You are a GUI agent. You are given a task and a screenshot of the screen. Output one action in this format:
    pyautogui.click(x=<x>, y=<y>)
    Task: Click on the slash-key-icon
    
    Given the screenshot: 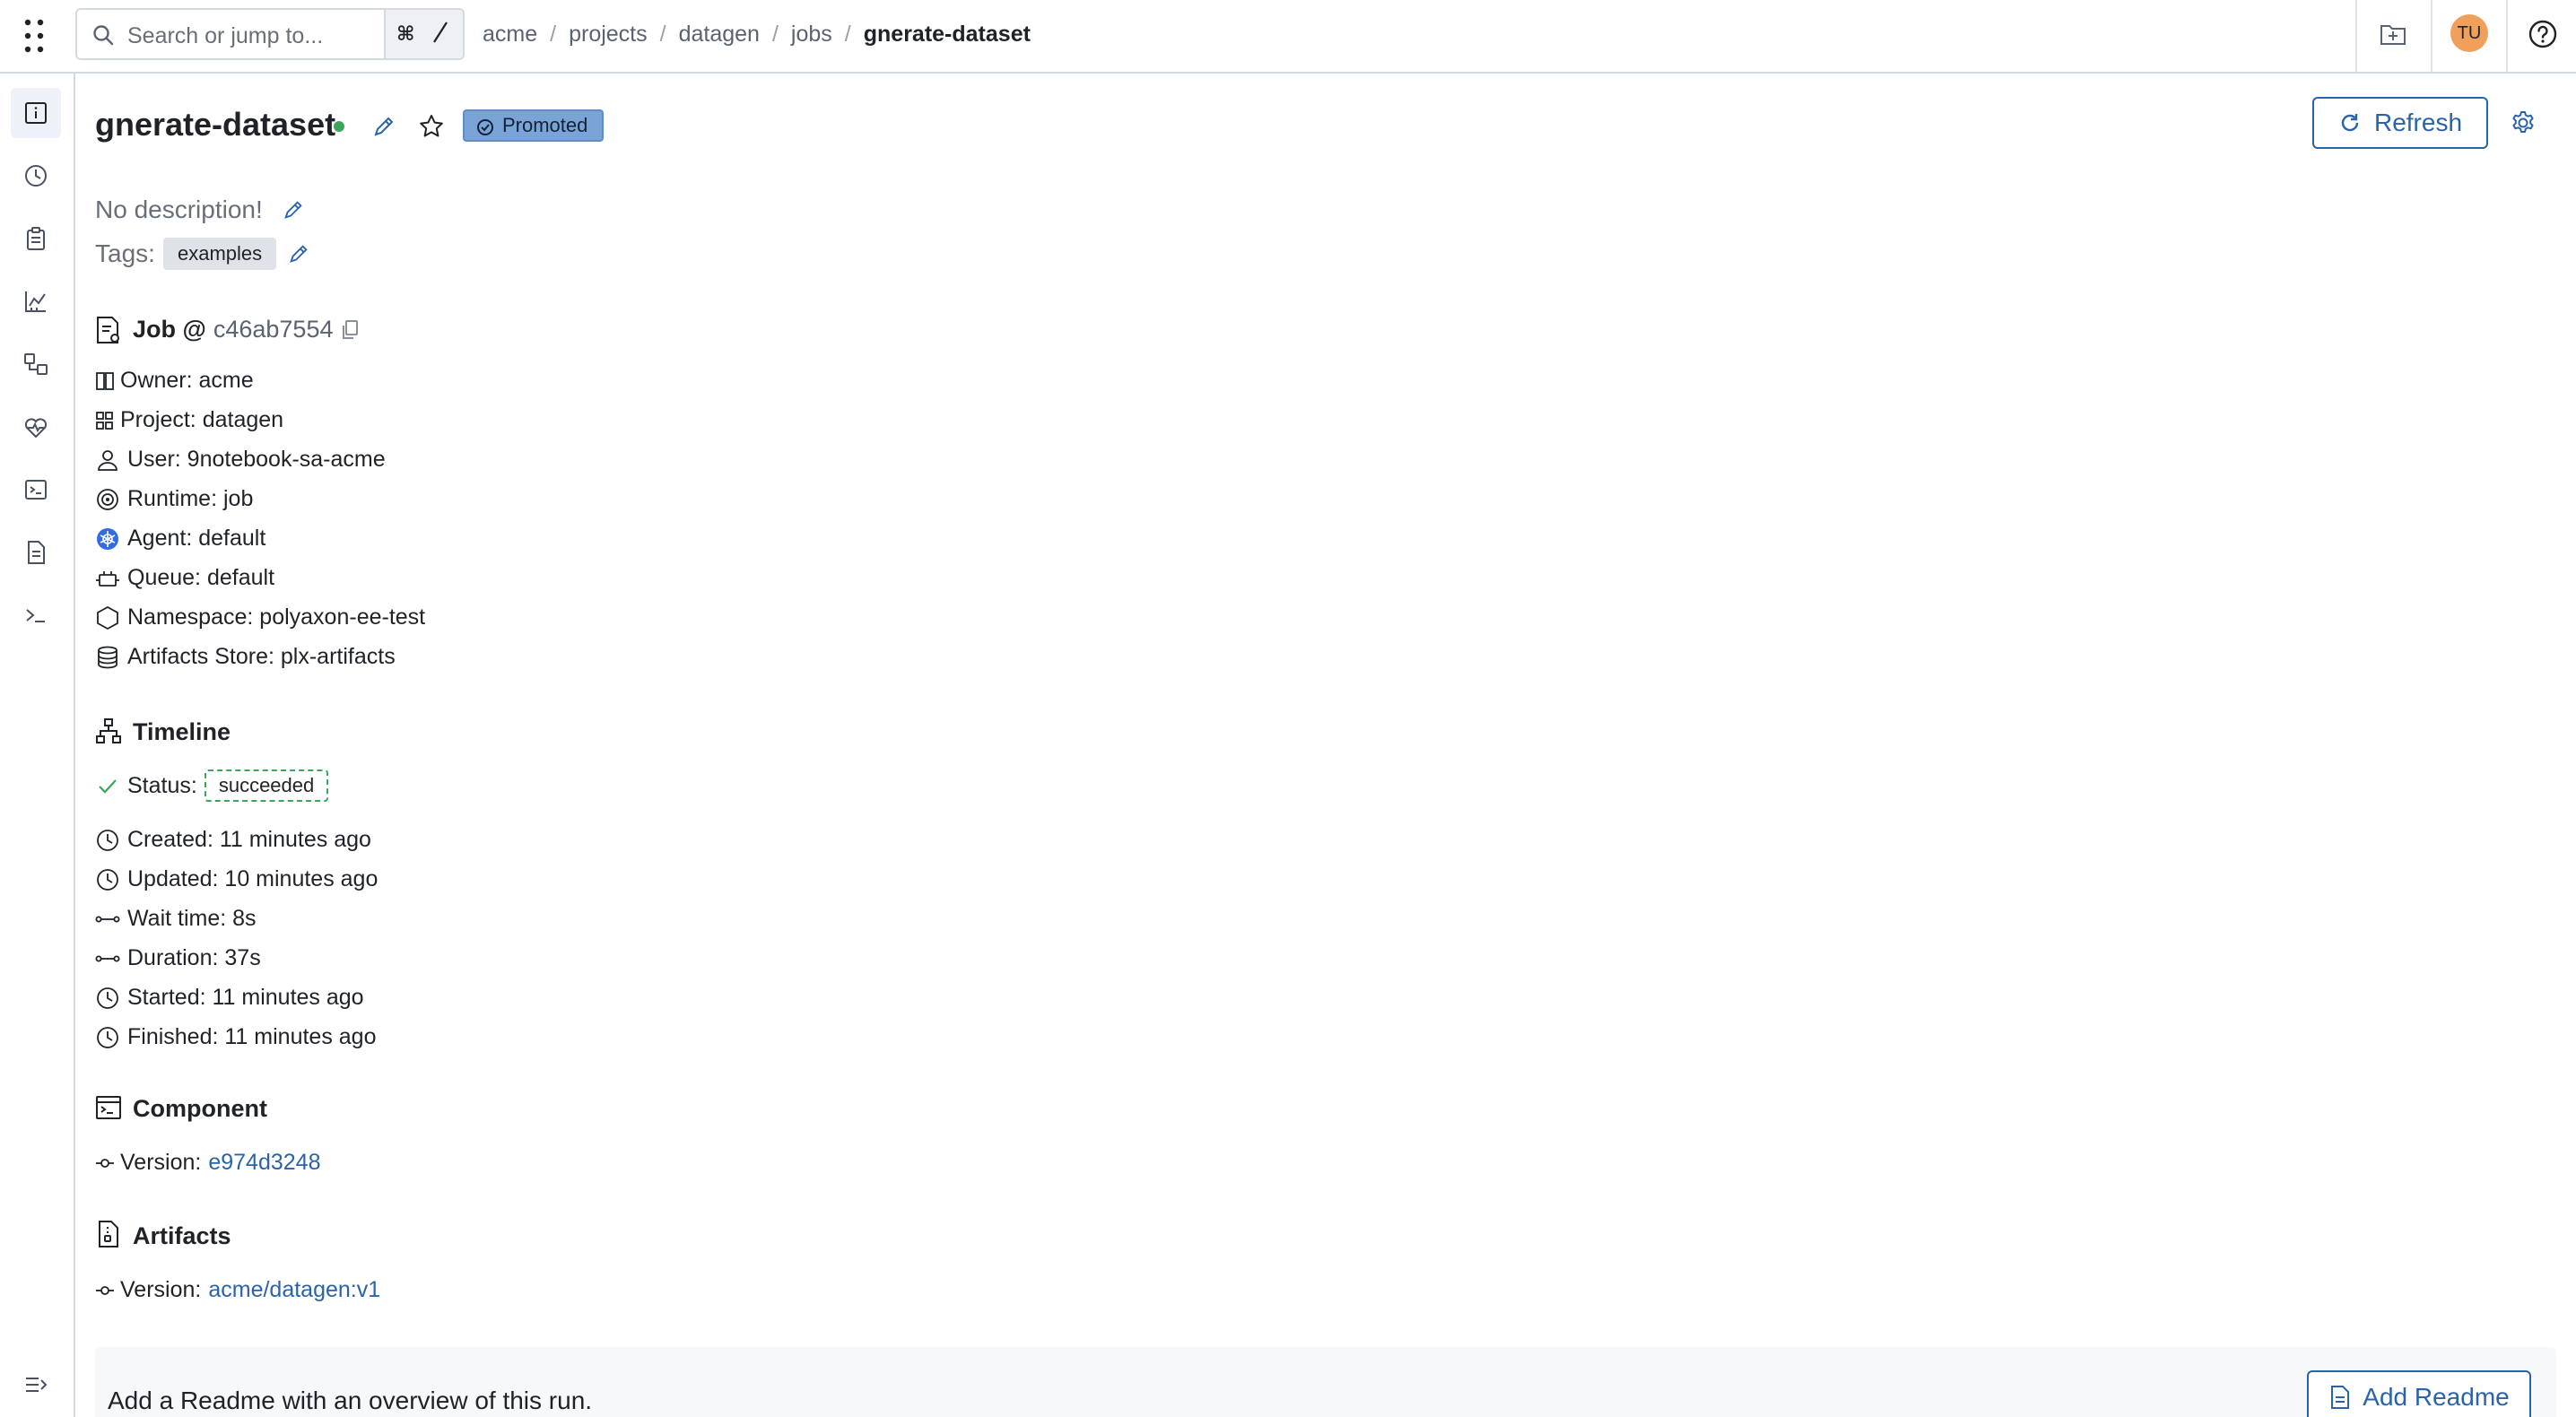 What is the action you would take?
    pyautogui.click(x=440, y=32)
    